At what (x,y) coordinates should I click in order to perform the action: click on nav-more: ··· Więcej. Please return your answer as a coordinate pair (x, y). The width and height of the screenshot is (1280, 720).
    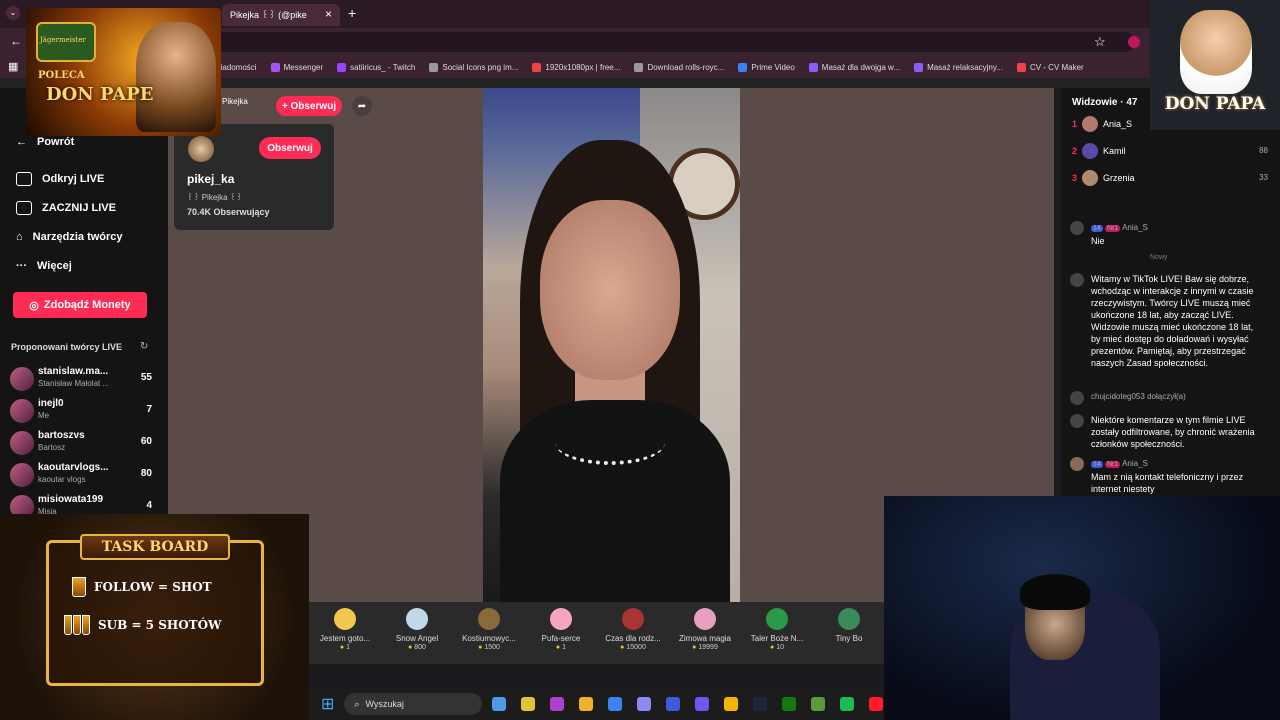
    Looking at the image, I should click on (44, 266).